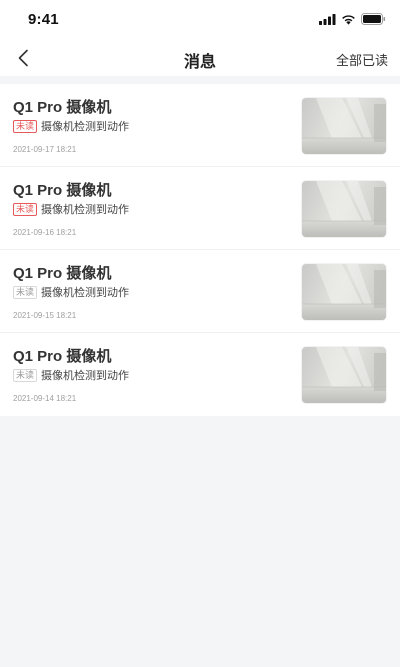 The image size is (400, 667). I want to click on wifi-icon, so click(348, 19).